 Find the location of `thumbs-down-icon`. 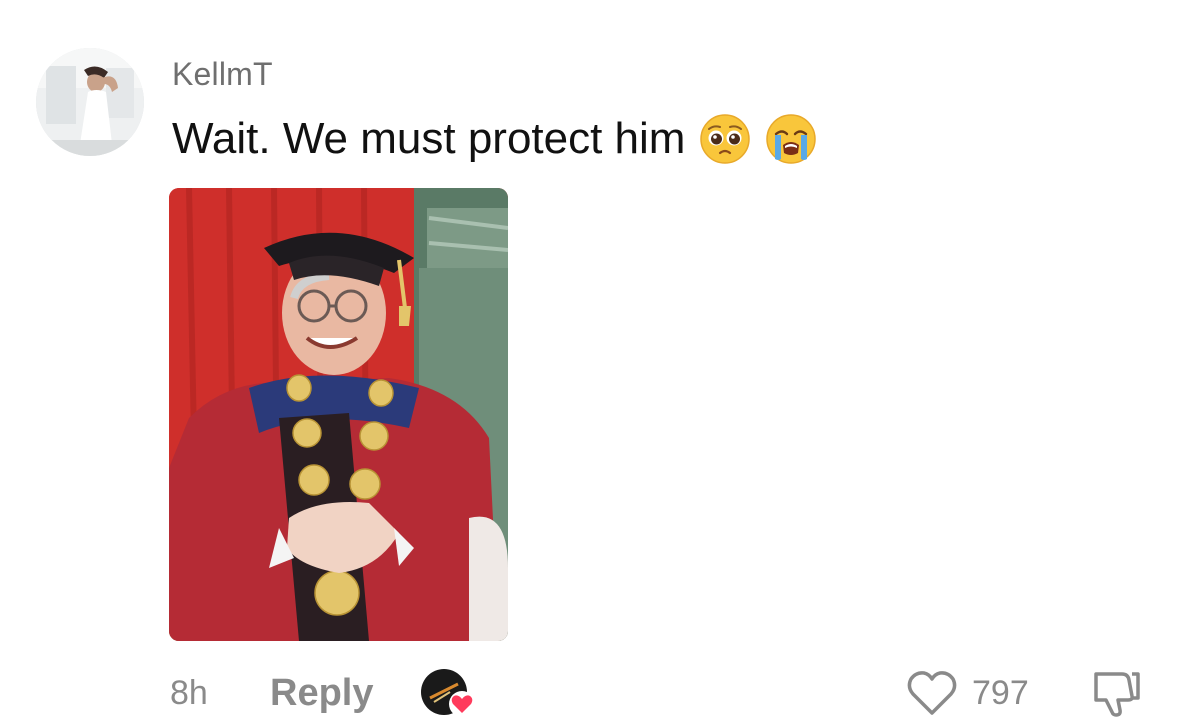

thumbs-down-icon is located at coordinates (1117, 694).